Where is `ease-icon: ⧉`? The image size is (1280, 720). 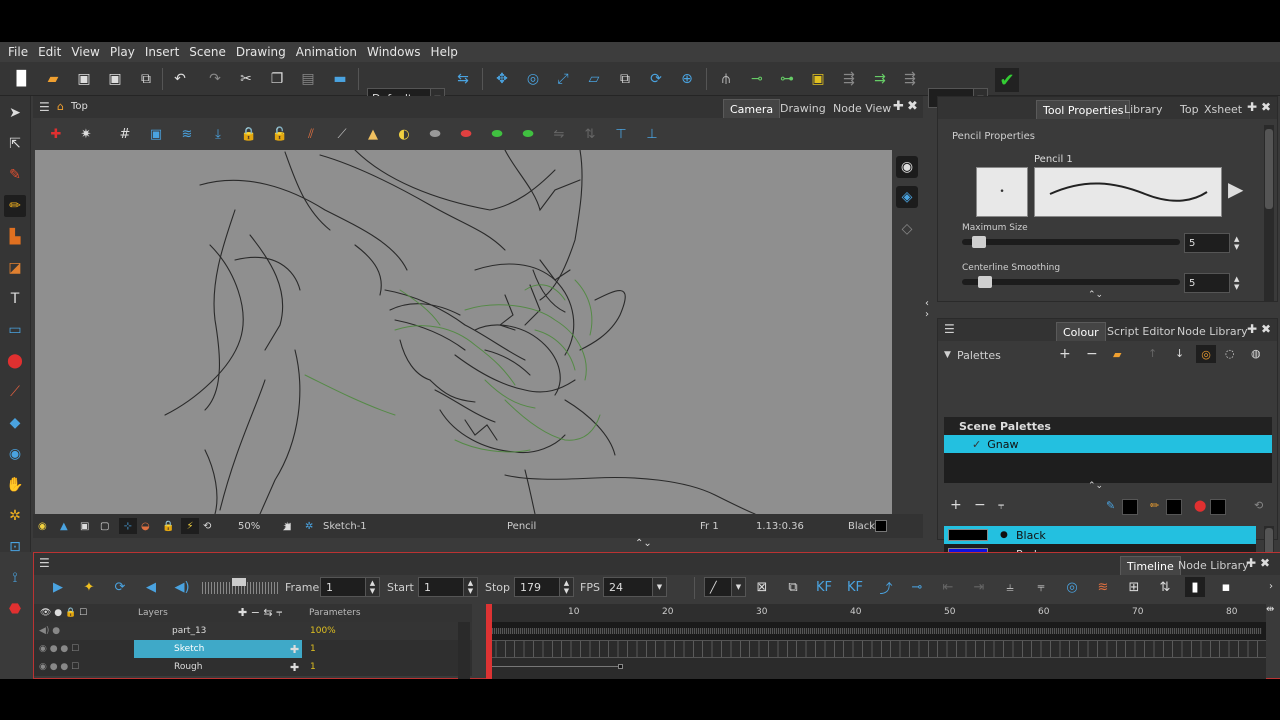
ease-icon: ⧉ is located at coordinates (793, 587).